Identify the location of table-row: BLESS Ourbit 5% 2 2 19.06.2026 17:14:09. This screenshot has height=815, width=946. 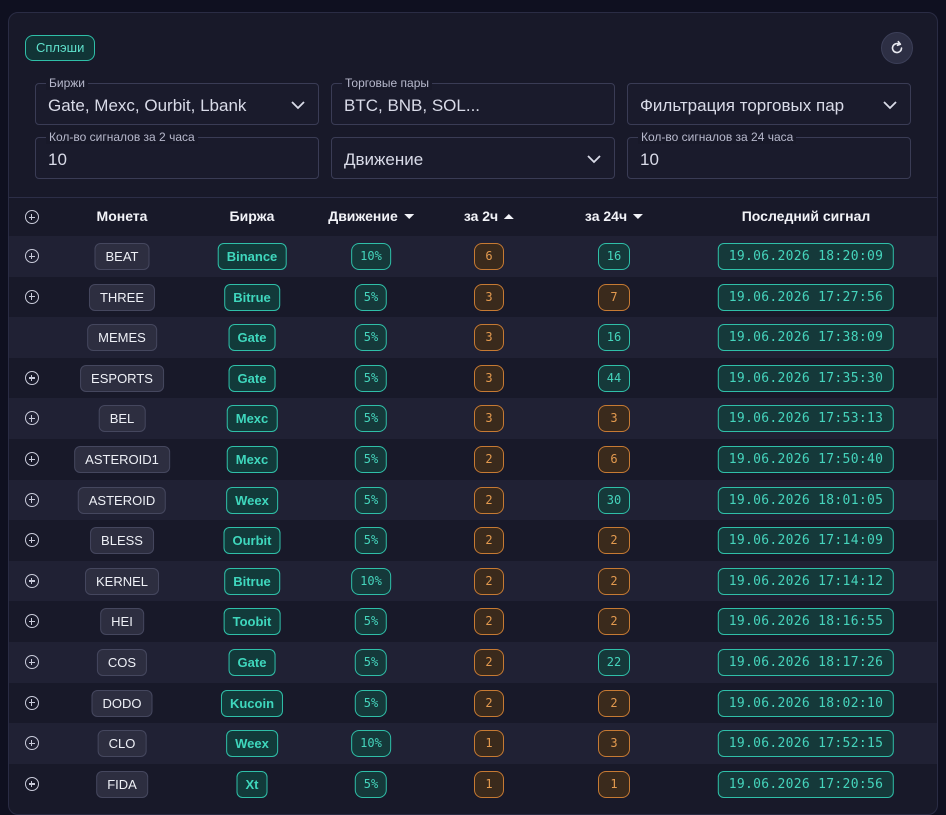
(473, 540).